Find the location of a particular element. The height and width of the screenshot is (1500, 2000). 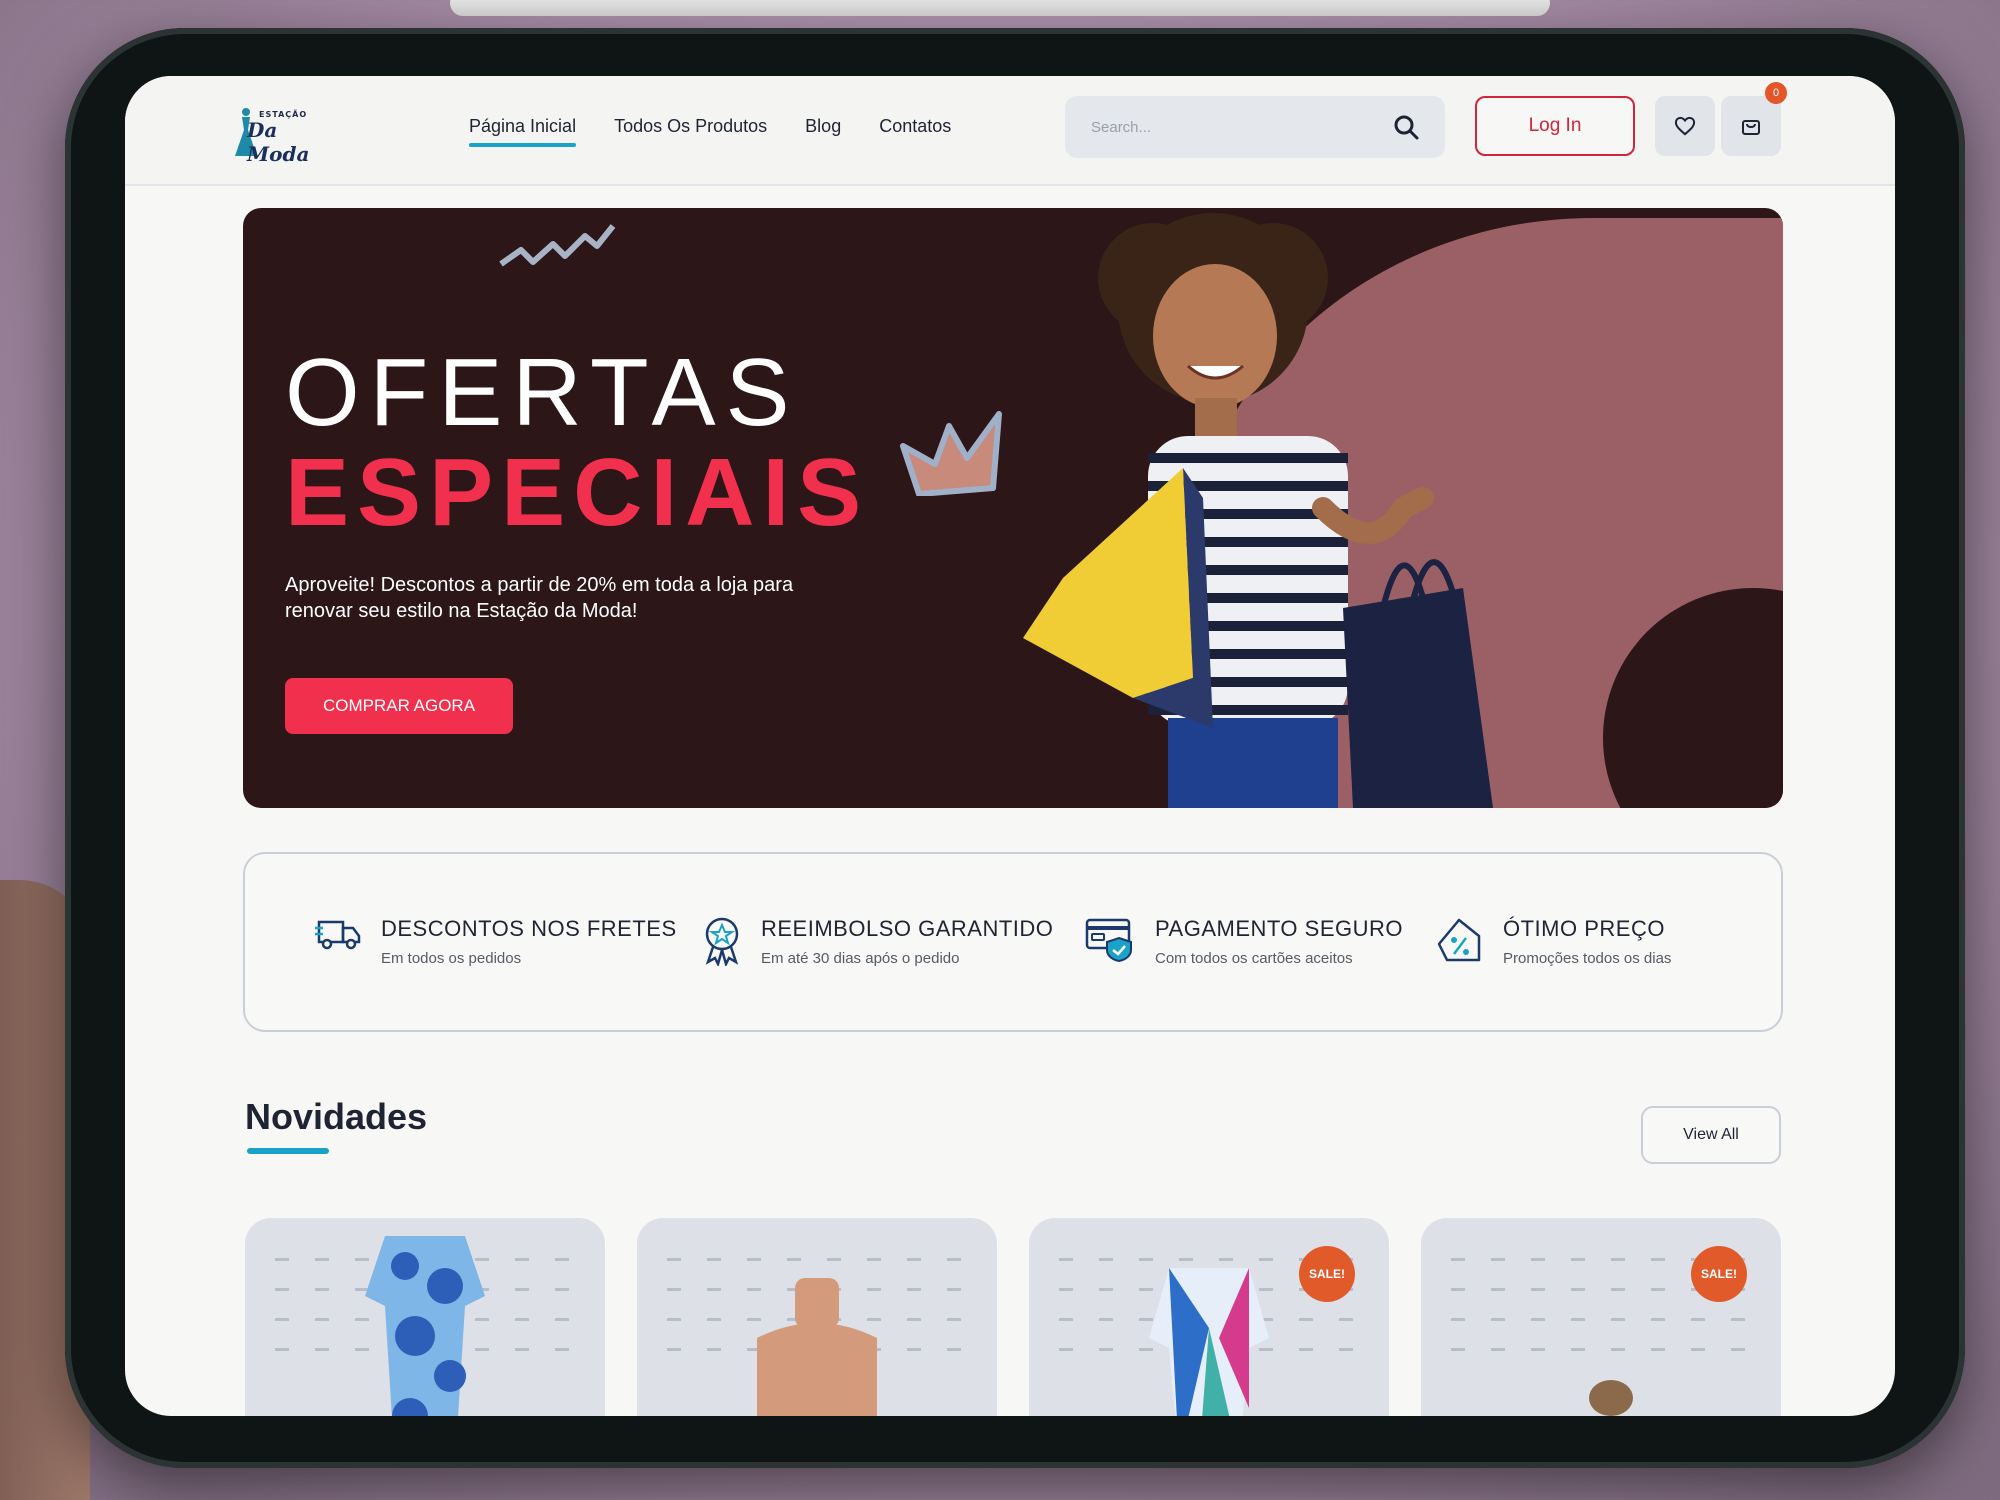

heart-icon is located at coordinates (1685, 126).